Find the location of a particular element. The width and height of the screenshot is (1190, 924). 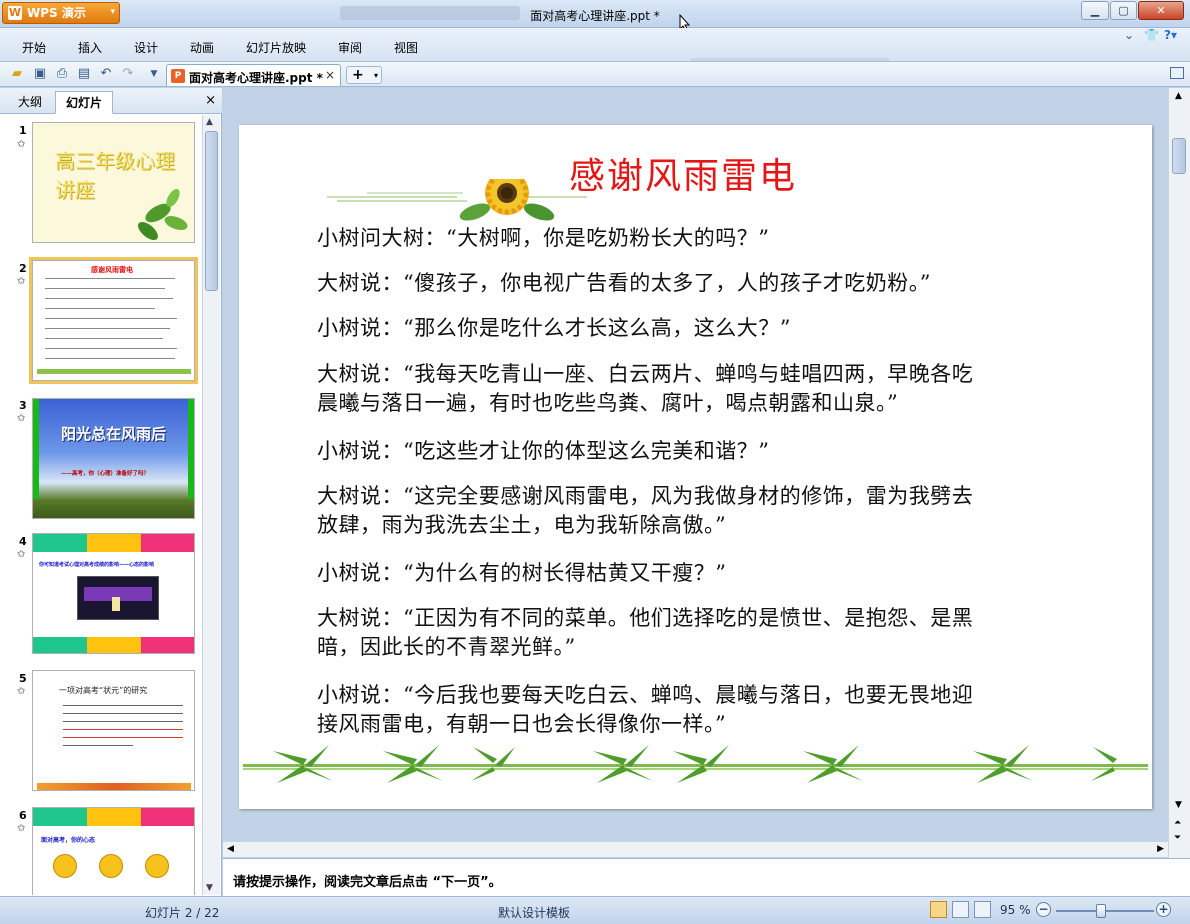

scroll-right-icon: ▶ is located at coordinates (1160, 849).